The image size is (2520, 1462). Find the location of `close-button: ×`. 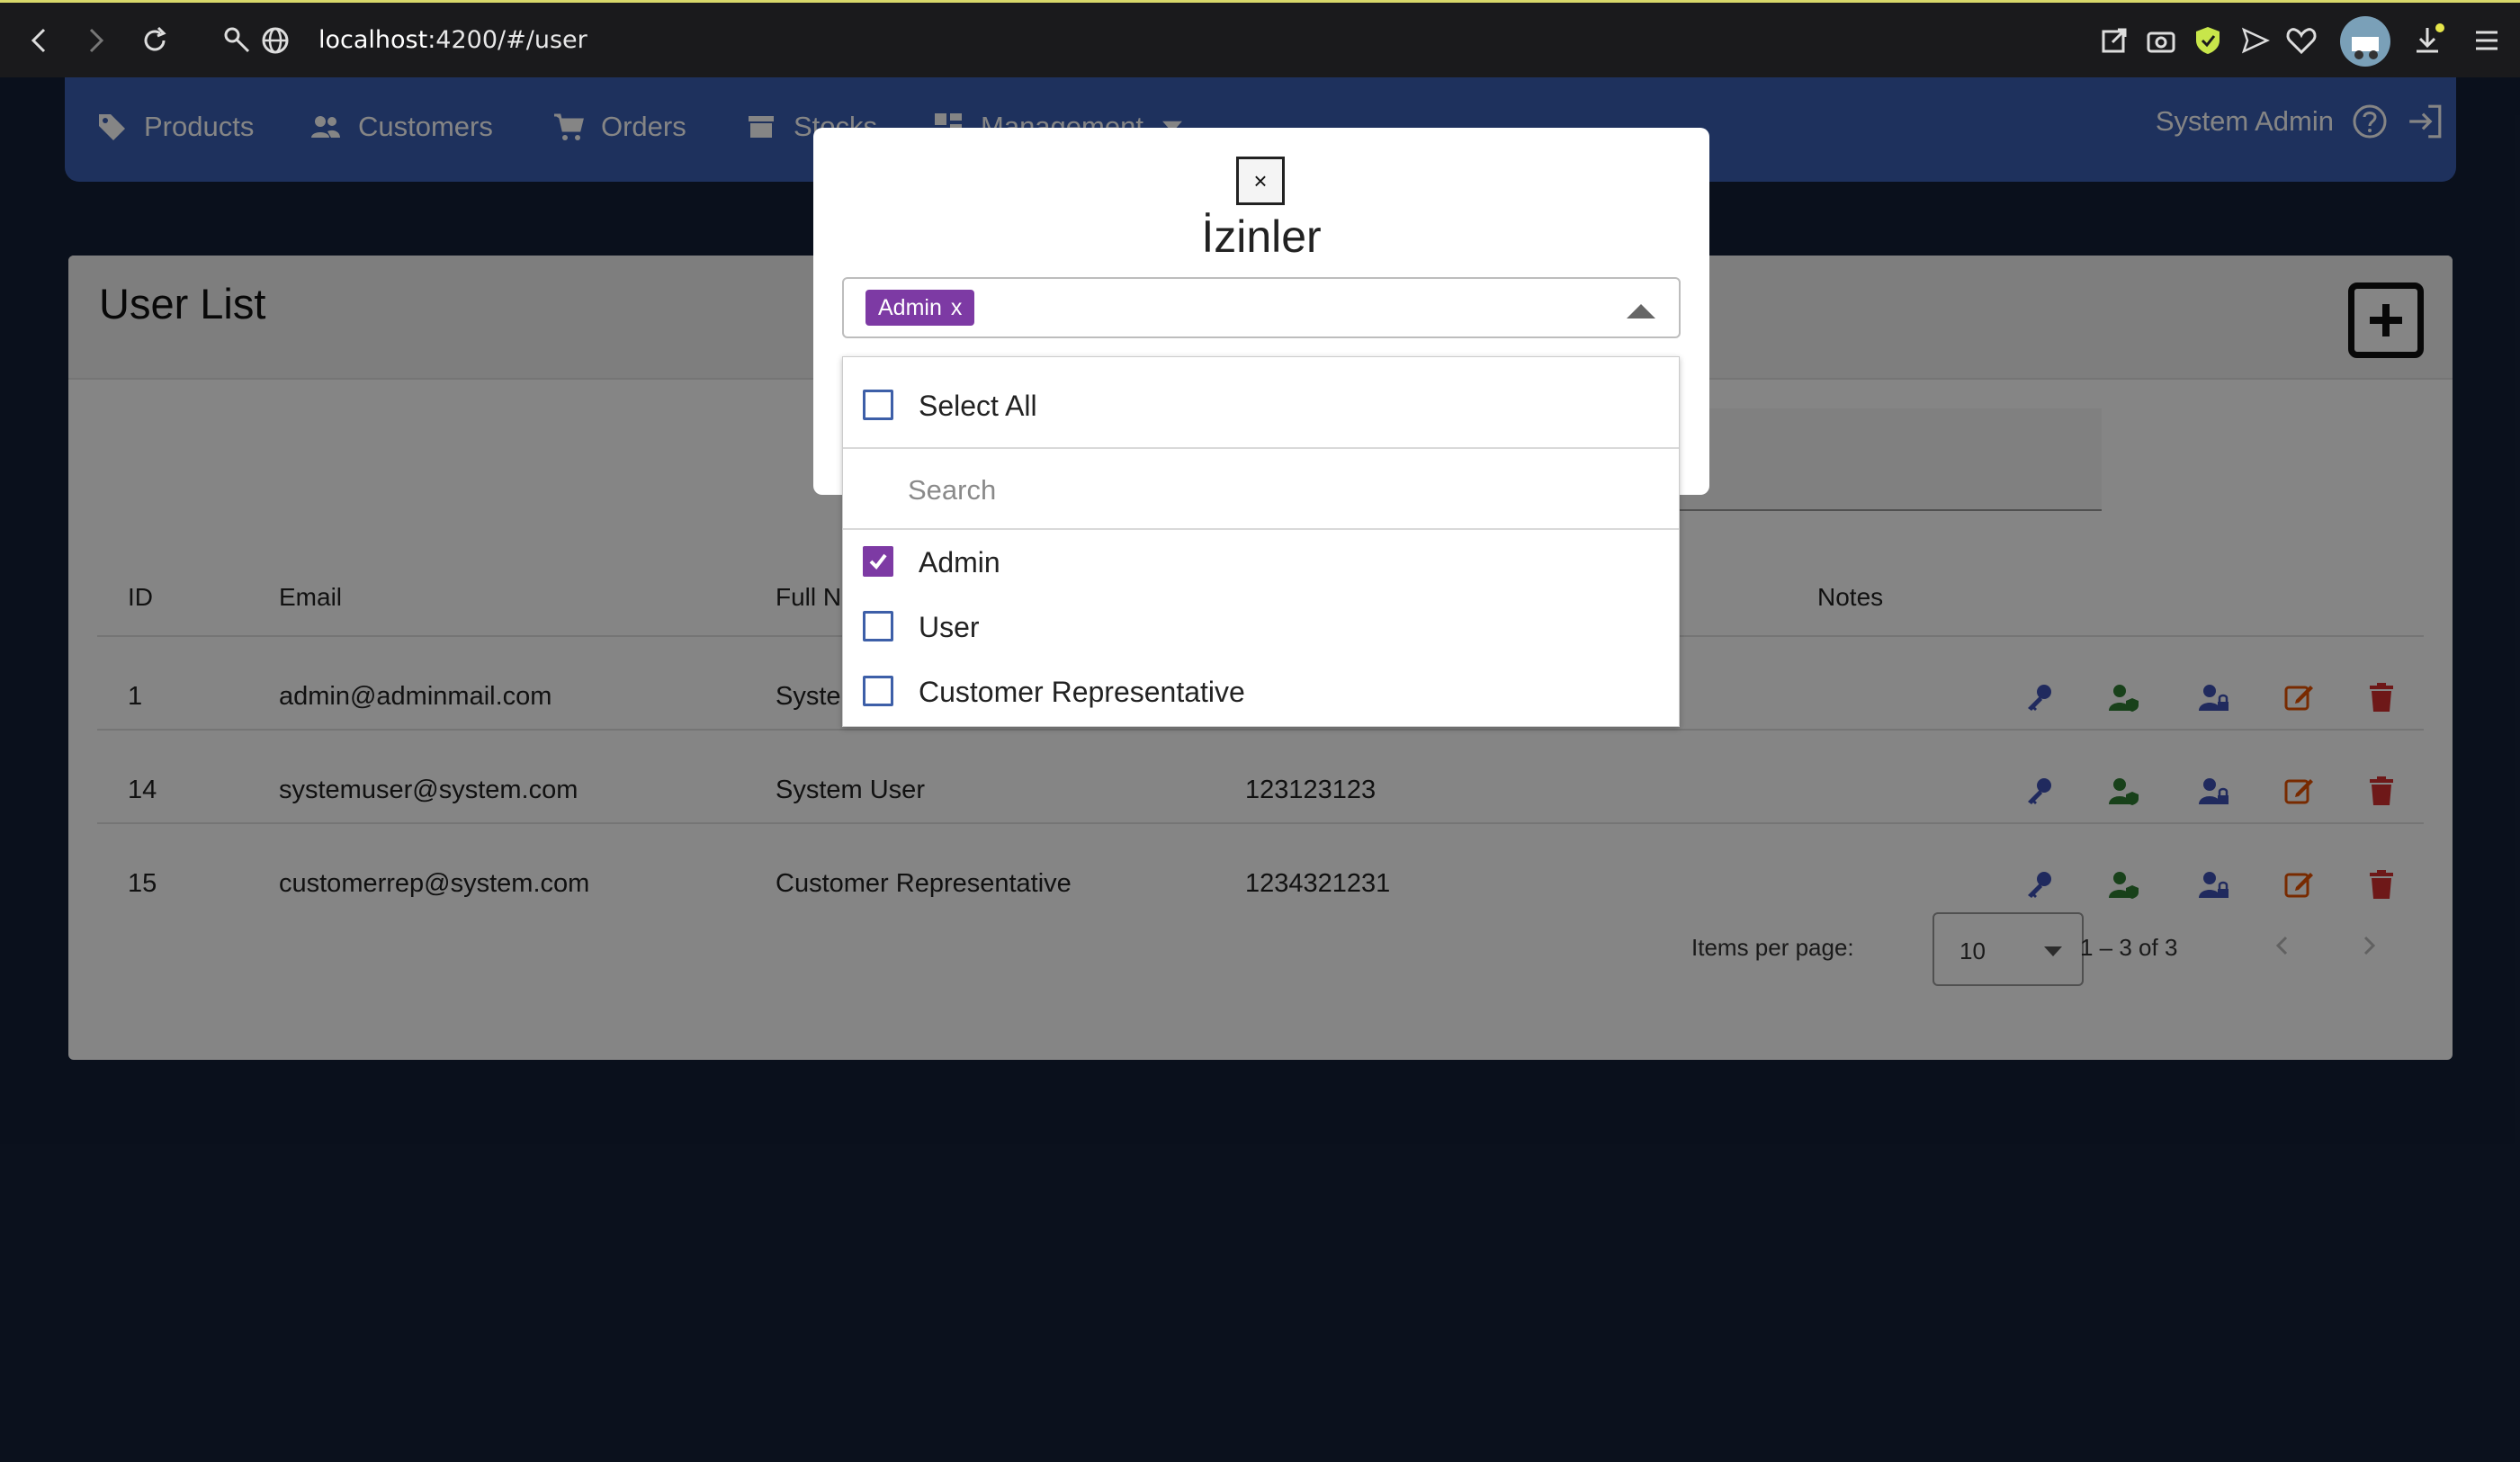

close-button: × is located at coordinates (1260, 181).